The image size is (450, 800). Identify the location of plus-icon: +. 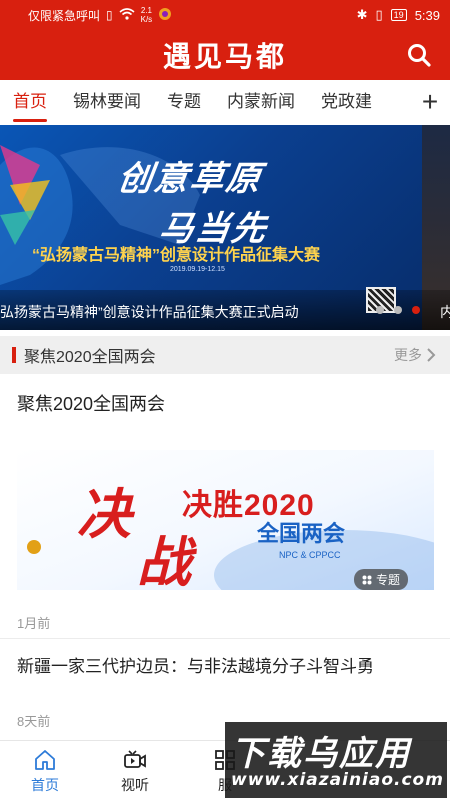
(430, 101).